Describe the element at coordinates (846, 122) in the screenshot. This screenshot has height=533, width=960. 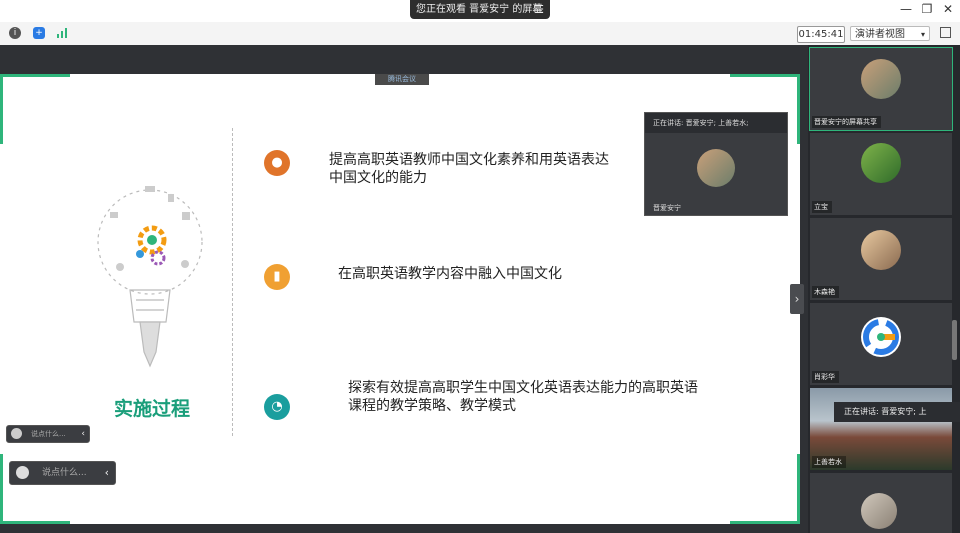
I see `participant-name: 晋爱安宁的屏幕共享` at that location.